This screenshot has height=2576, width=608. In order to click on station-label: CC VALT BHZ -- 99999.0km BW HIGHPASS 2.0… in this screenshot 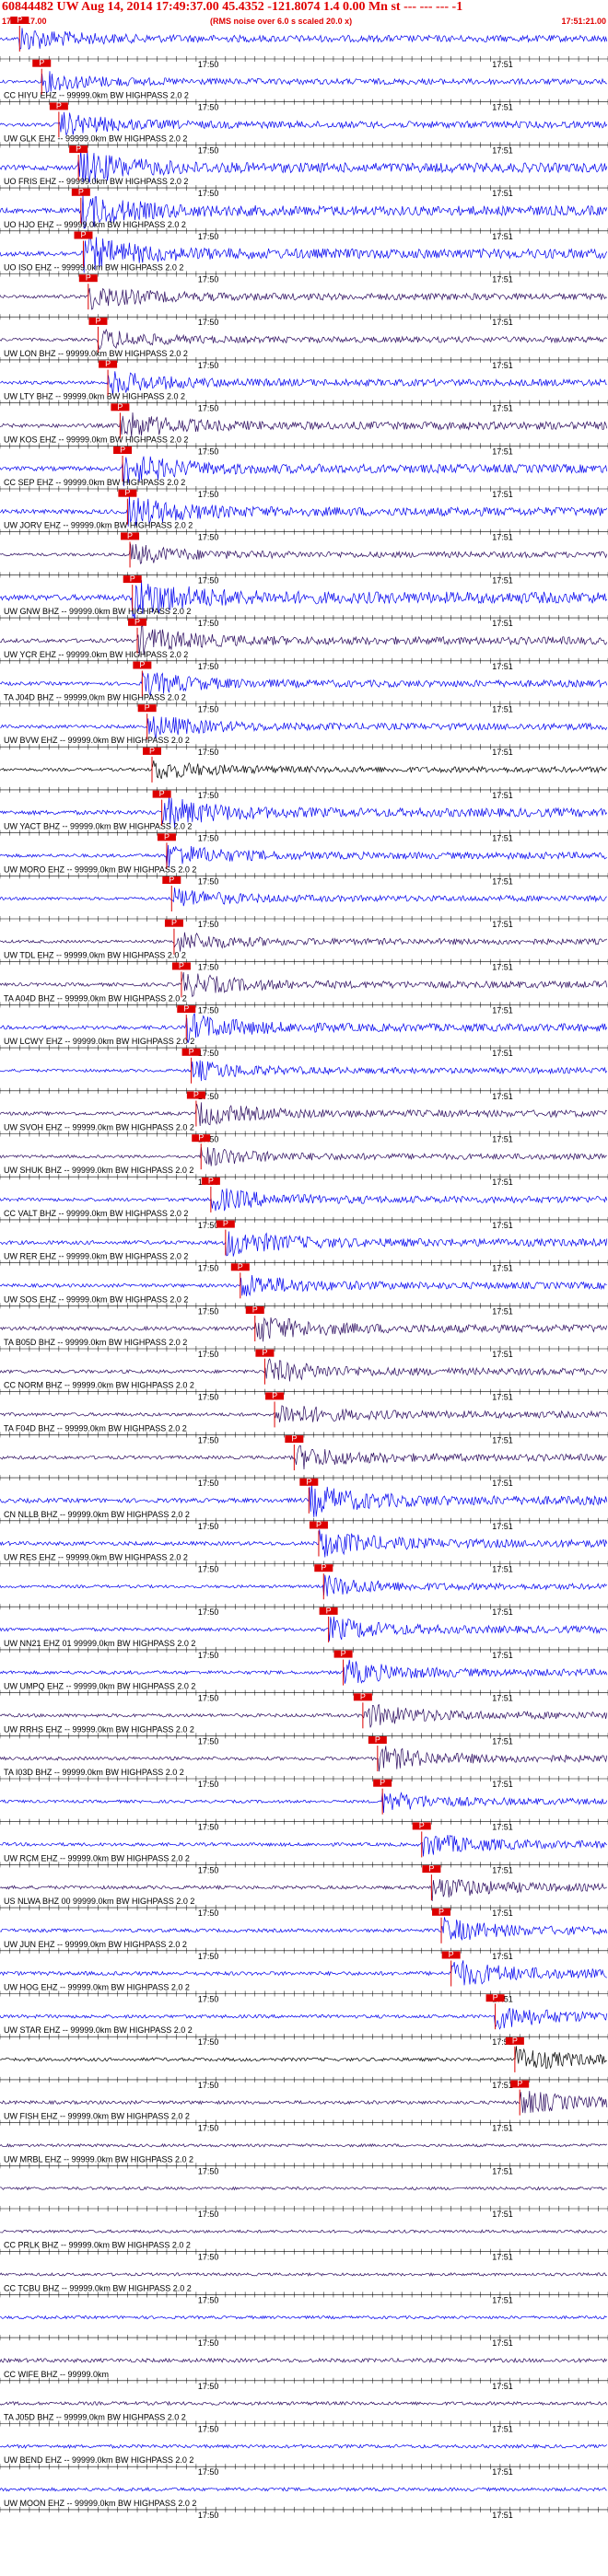, I will do `click(96, 1213)`.